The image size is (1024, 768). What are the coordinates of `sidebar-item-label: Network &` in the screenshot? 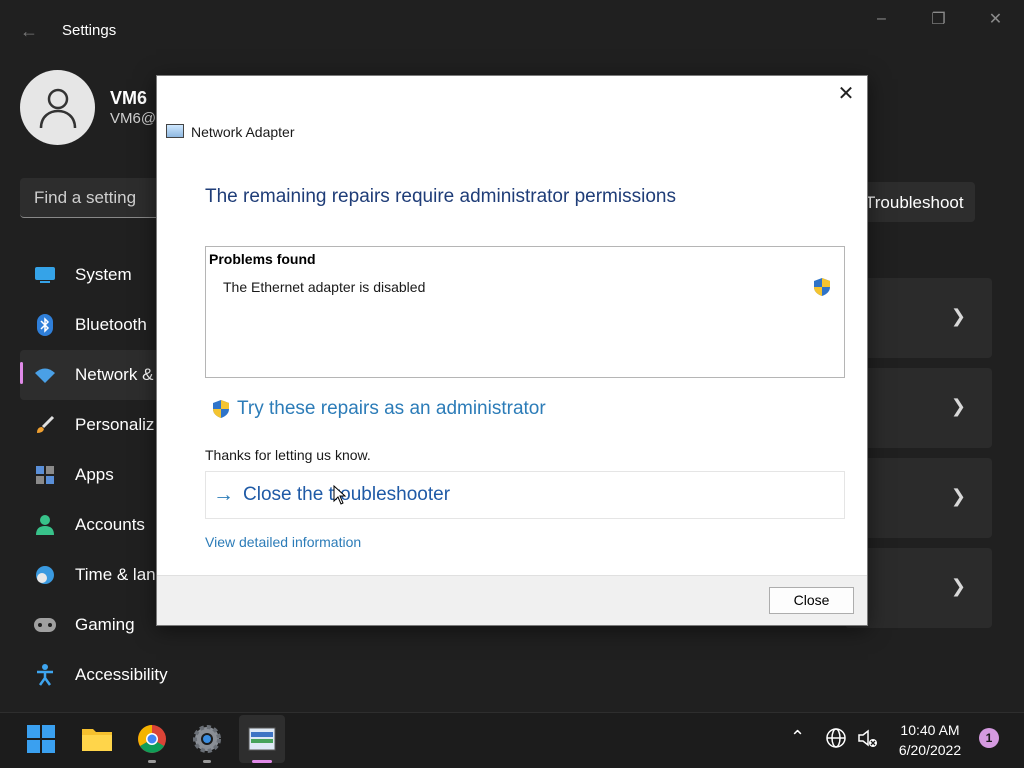 It's located at (114, 374).